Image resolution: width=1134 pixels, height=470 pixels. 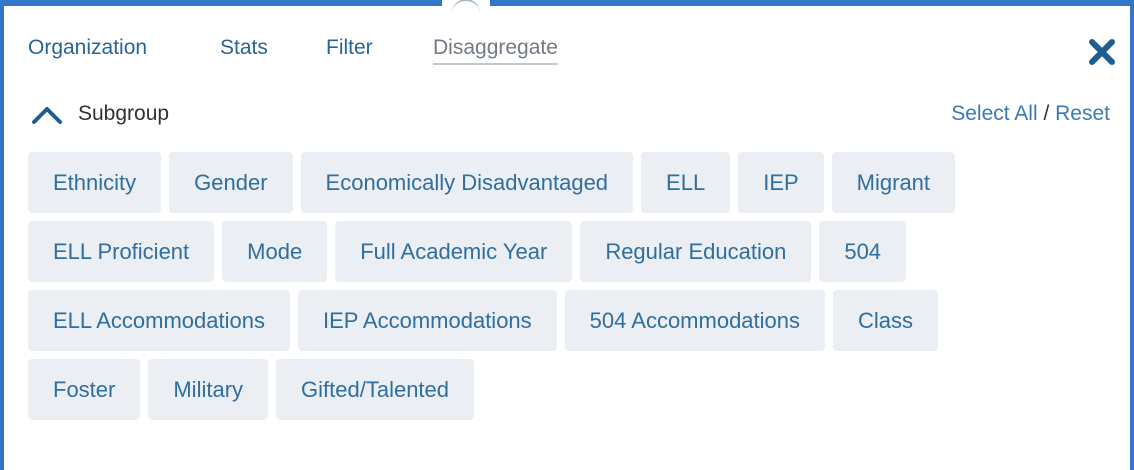 I want to click on subgroup-title: Subgroup, so click(x=124, y=113).